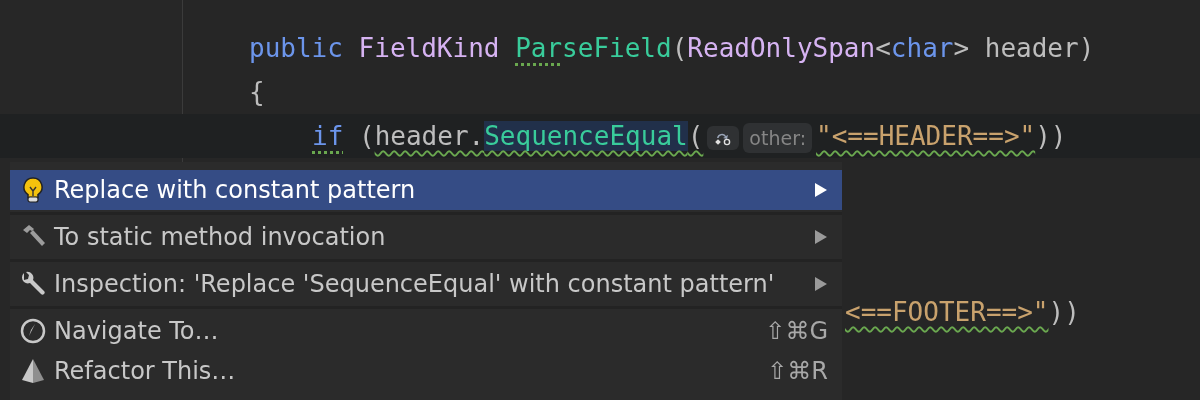  Describe the element at coordinates (586, 136) in the screenshot. I see `method-name: SequenceEqual` at that location.